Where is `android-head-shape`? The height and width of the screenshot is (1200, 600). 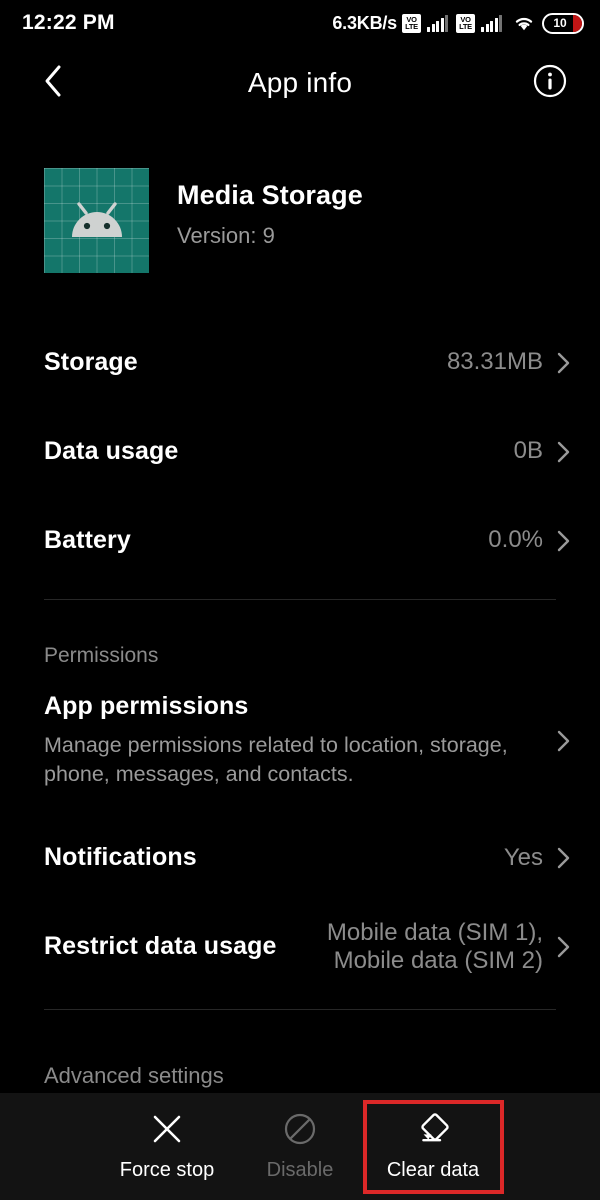 android-head-shape is located at coordinates (96, 219).